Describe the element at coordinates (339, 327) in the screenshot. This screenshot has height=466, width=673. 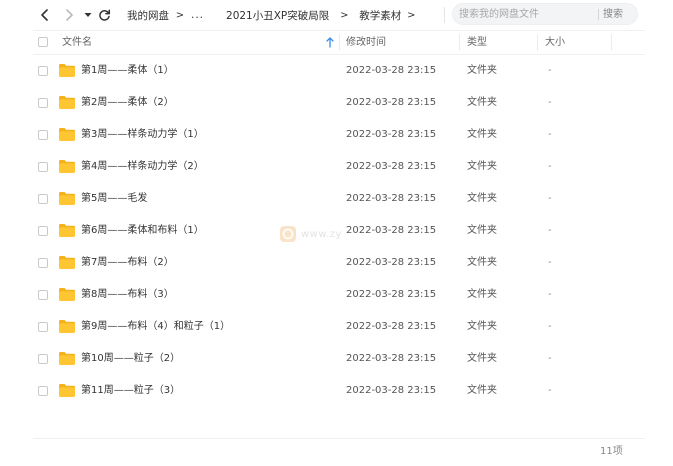
I see `file-row: 第9周——布料（4）和粒子（1） 2022-03-28 23:15 文件夹 -` at that location.